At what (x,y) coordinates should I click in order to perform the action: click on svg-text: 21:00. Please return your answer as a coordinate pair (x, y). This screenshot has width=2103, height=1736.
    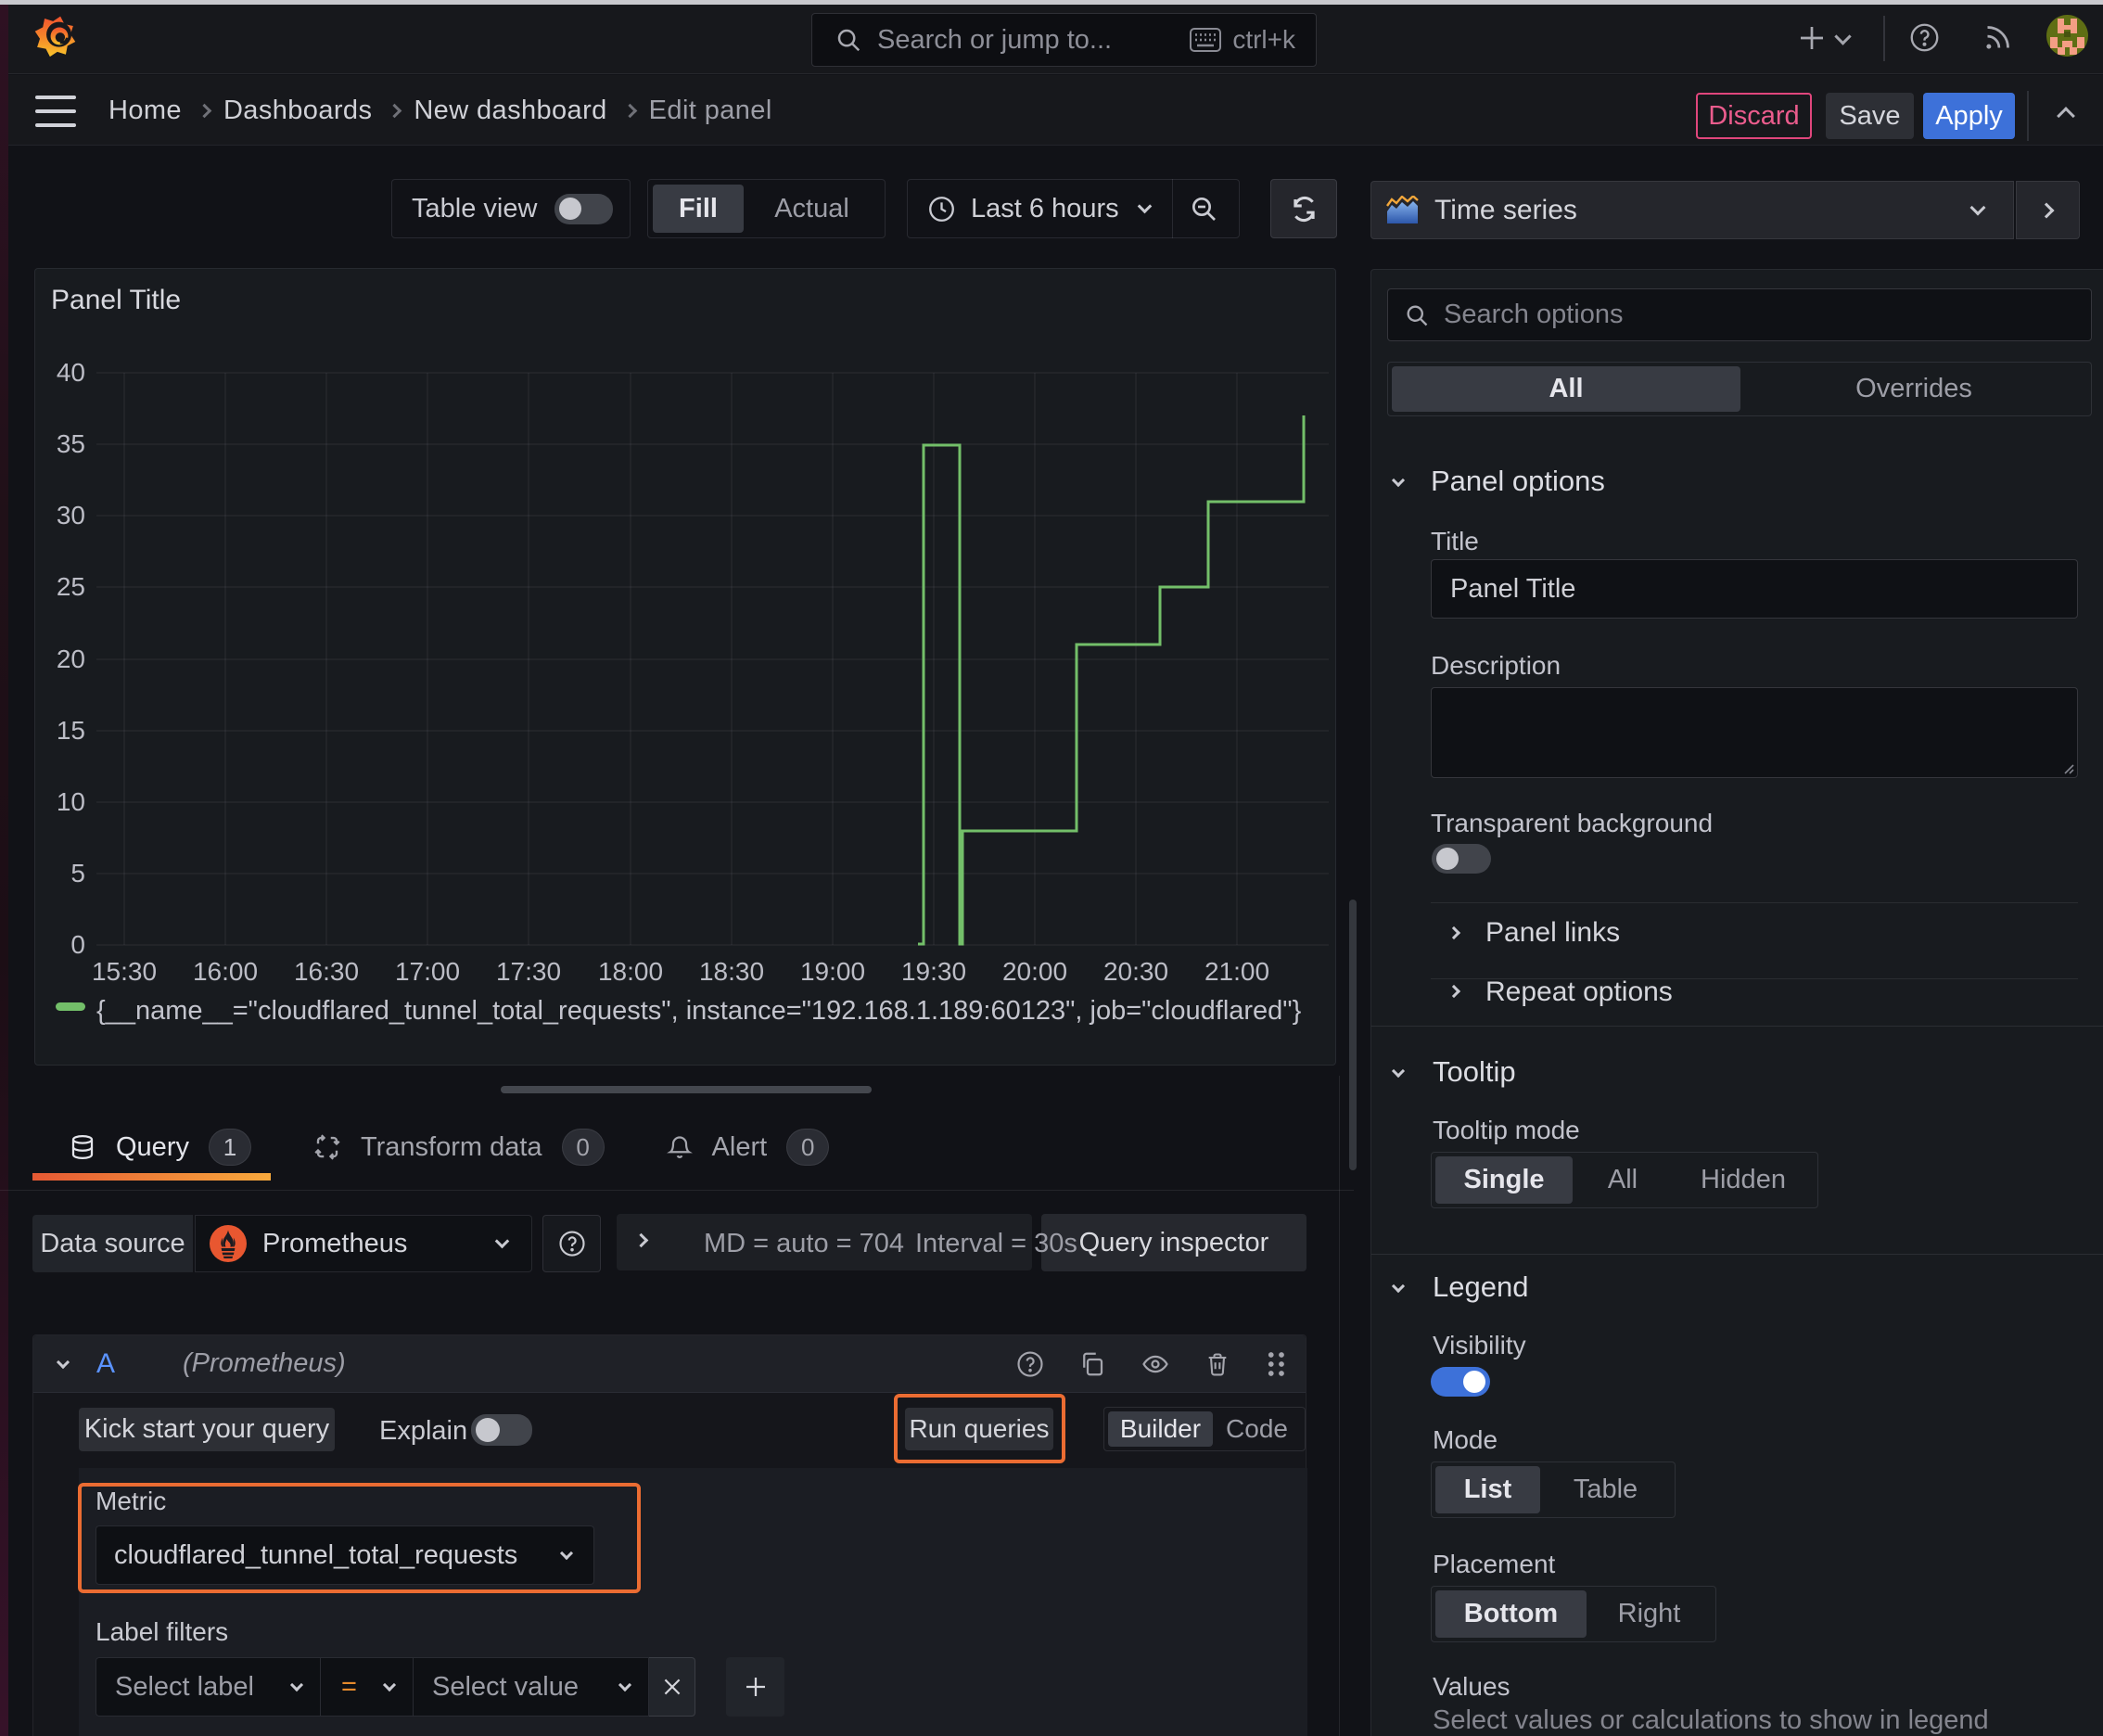
    Looking at the image, I should click on (1236, 972).